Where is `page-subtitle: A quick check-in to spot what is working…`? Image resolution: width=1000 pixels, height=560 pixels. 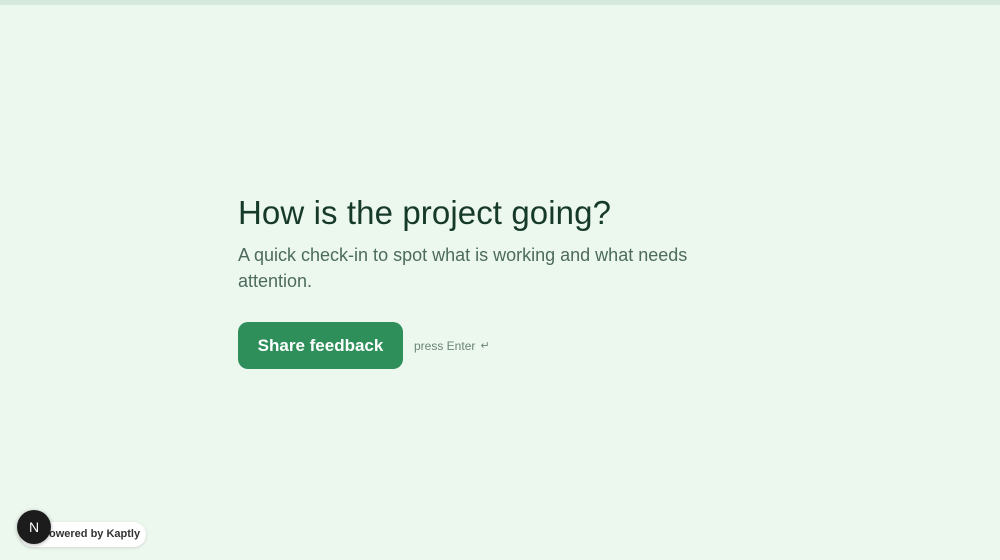 page-subtitle: A quick check-in to spot what is working… is located at coordinates (463, 268).